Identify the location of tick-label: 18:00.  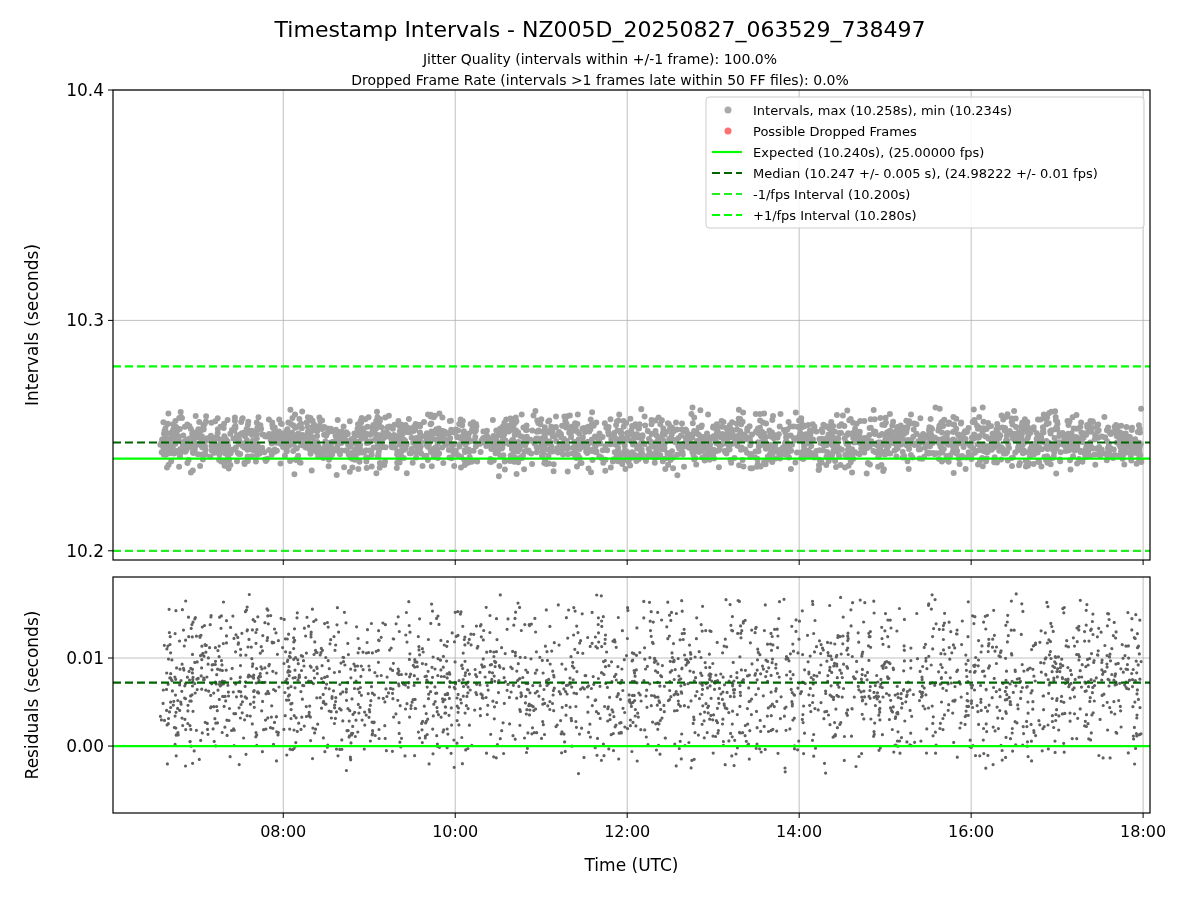
(1143, 831).